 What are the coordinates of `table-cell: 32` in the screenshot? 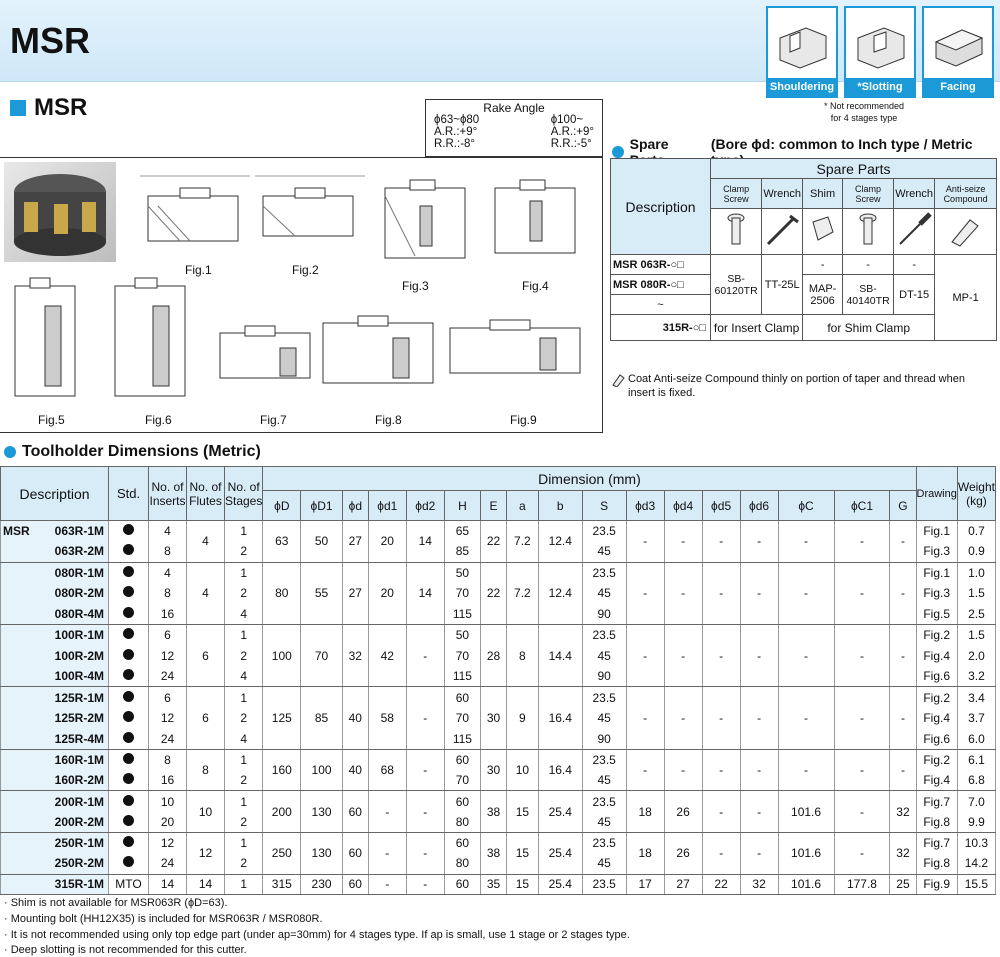 It's located at (759, 885).